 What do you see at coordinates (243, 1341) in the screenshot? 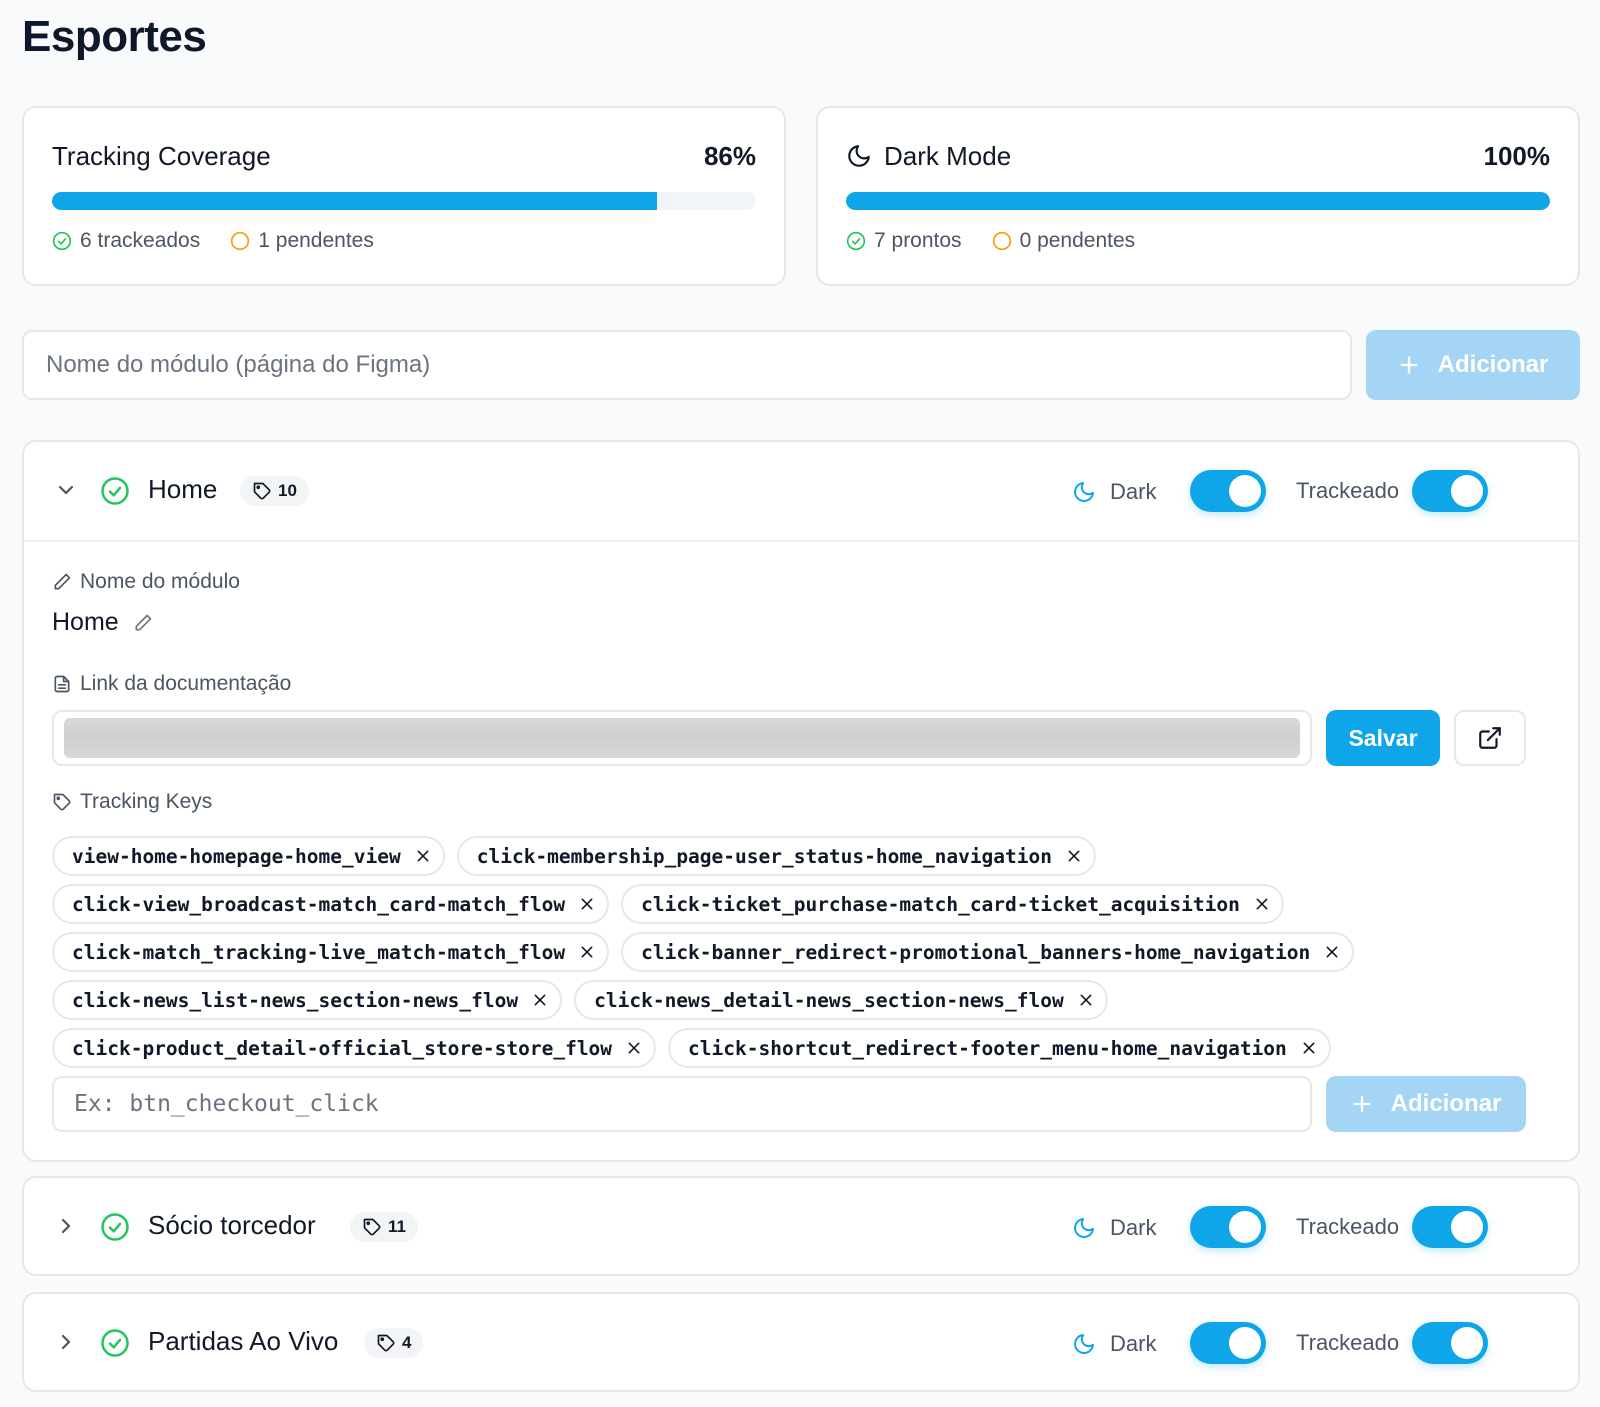
I see `module-name: Partidas Ao Vivo` at bounding box center [243, 1341].